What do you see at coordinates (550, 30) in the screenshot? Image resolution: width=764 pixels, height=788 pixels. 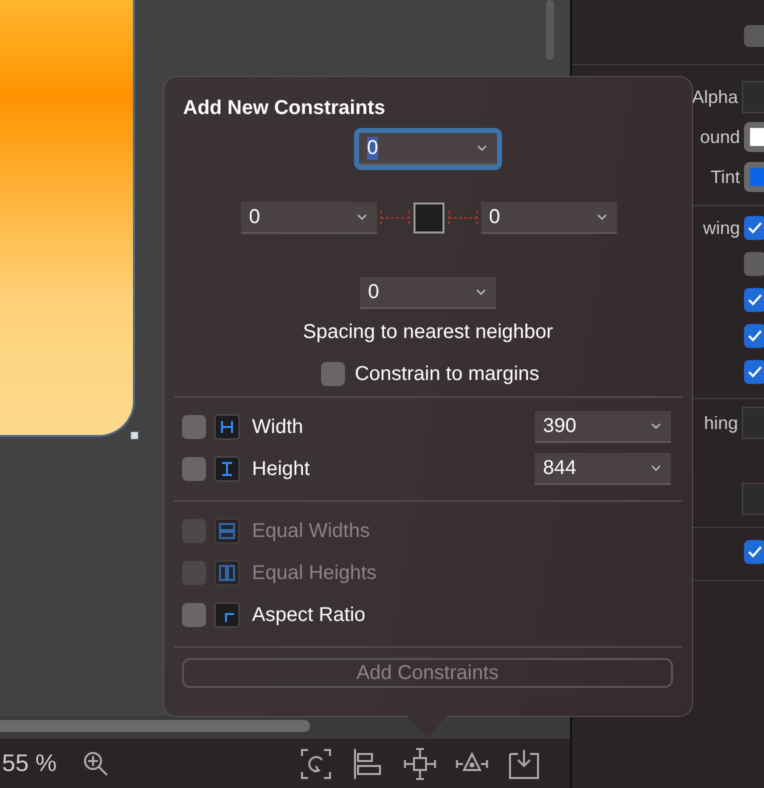 I see `scroll-track` at bounding box center [550, 30].